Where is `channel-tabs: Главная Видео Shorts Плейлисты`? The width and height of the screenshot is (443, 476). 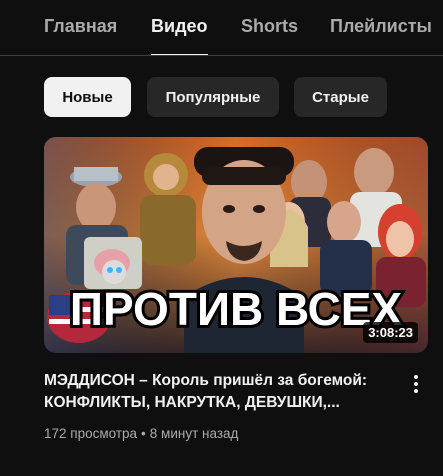
channel-tabs: Главная Видео Shorts Плейлисты is located at coordinates (221, 28).